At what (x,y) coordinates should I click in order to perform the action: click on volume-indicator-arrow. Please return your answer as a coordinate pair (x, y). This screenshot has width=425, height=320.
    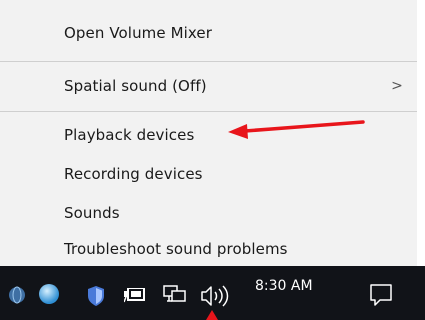
    Looking at the image, I should click on (212, 315).